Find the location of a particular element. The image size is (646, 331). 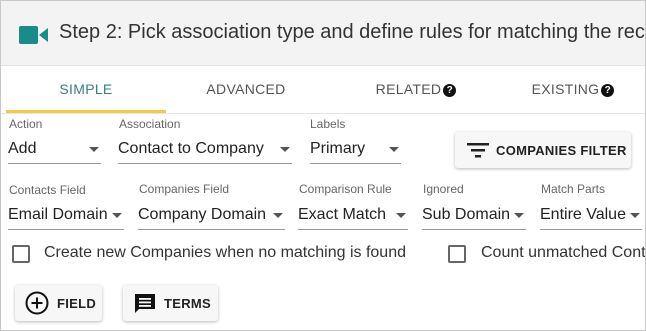

terms-button: TERMS is located at coordinates (170, 303).